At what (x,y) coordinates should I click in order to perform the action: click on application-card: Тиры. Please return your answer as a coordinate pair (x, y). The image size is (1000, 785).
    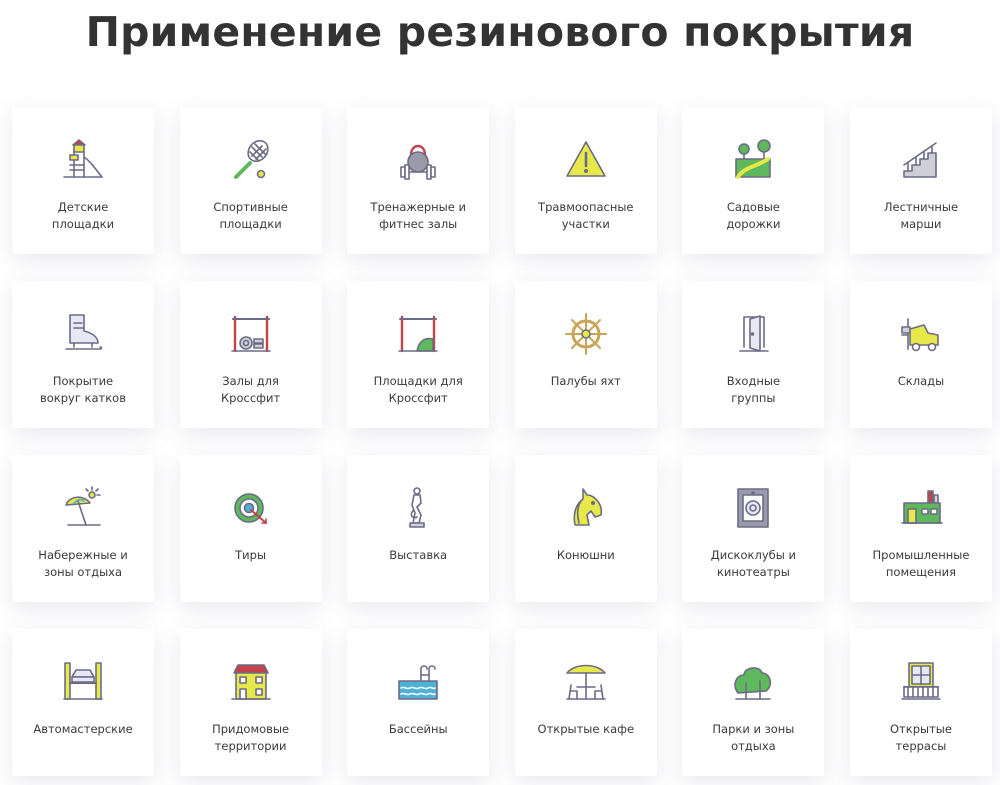
    Looking at the image, I should click on (250, 528).